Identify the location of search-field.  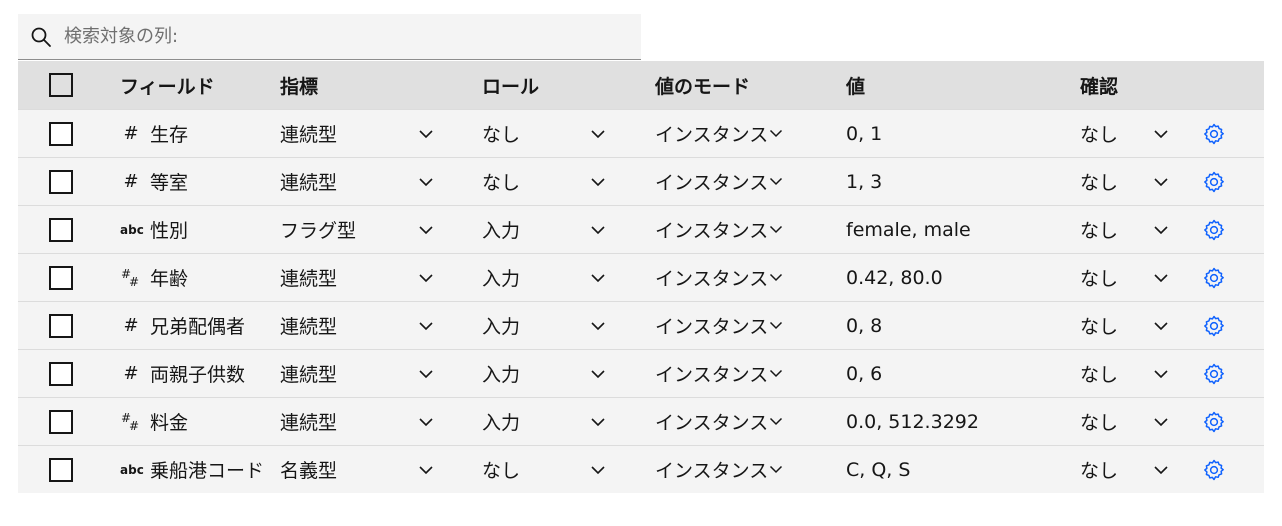
(329, 37).